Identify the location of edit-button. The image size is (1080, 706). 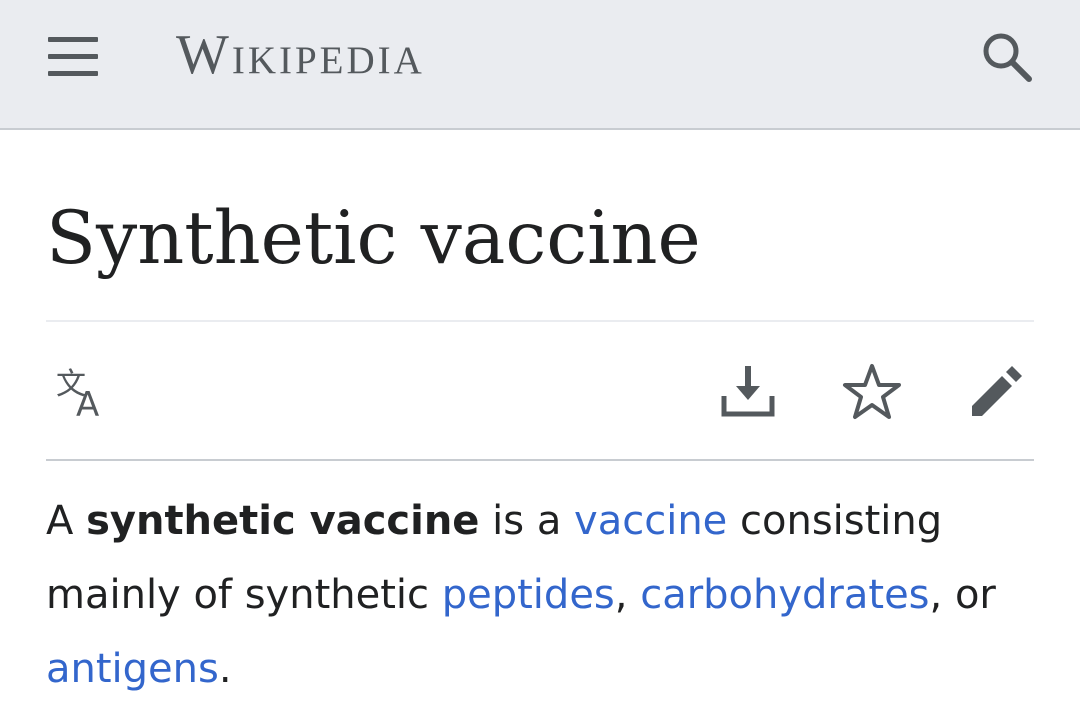
(996, 392).